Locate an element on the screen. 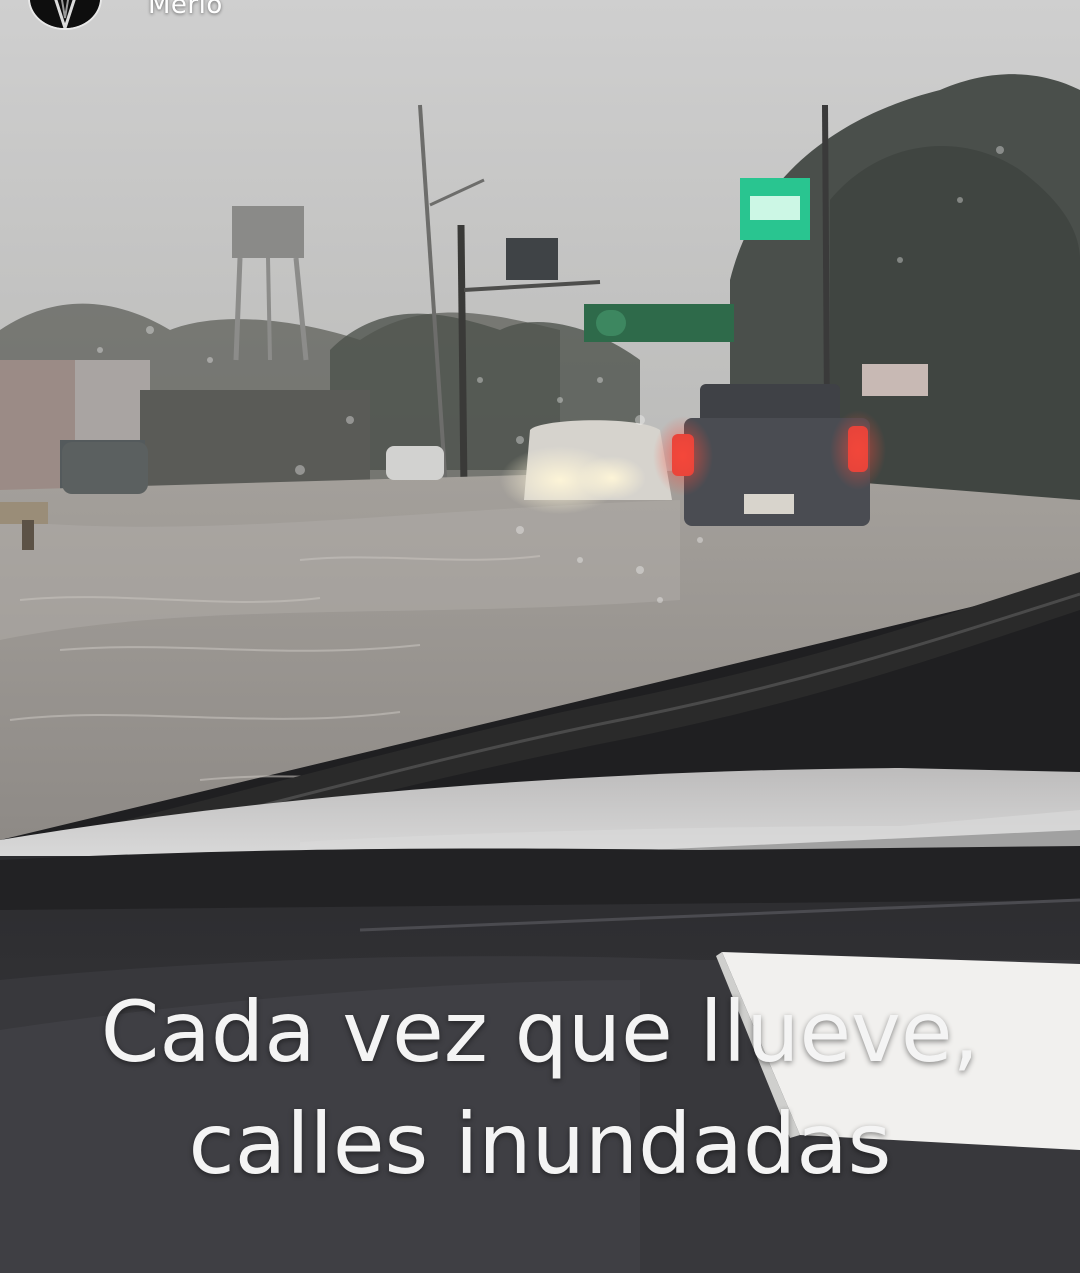  story-header: Merlo is located at coordinates (540, 20).